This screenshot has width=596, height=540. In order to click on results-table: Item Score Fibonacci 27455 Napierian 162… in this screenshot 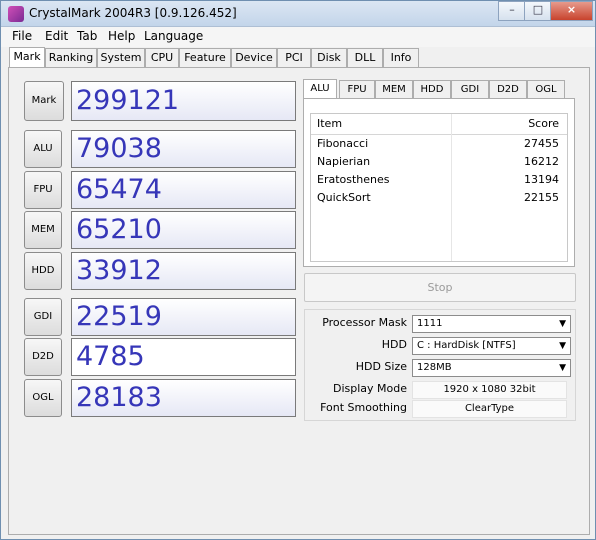, I will do `click(439, 187)`.